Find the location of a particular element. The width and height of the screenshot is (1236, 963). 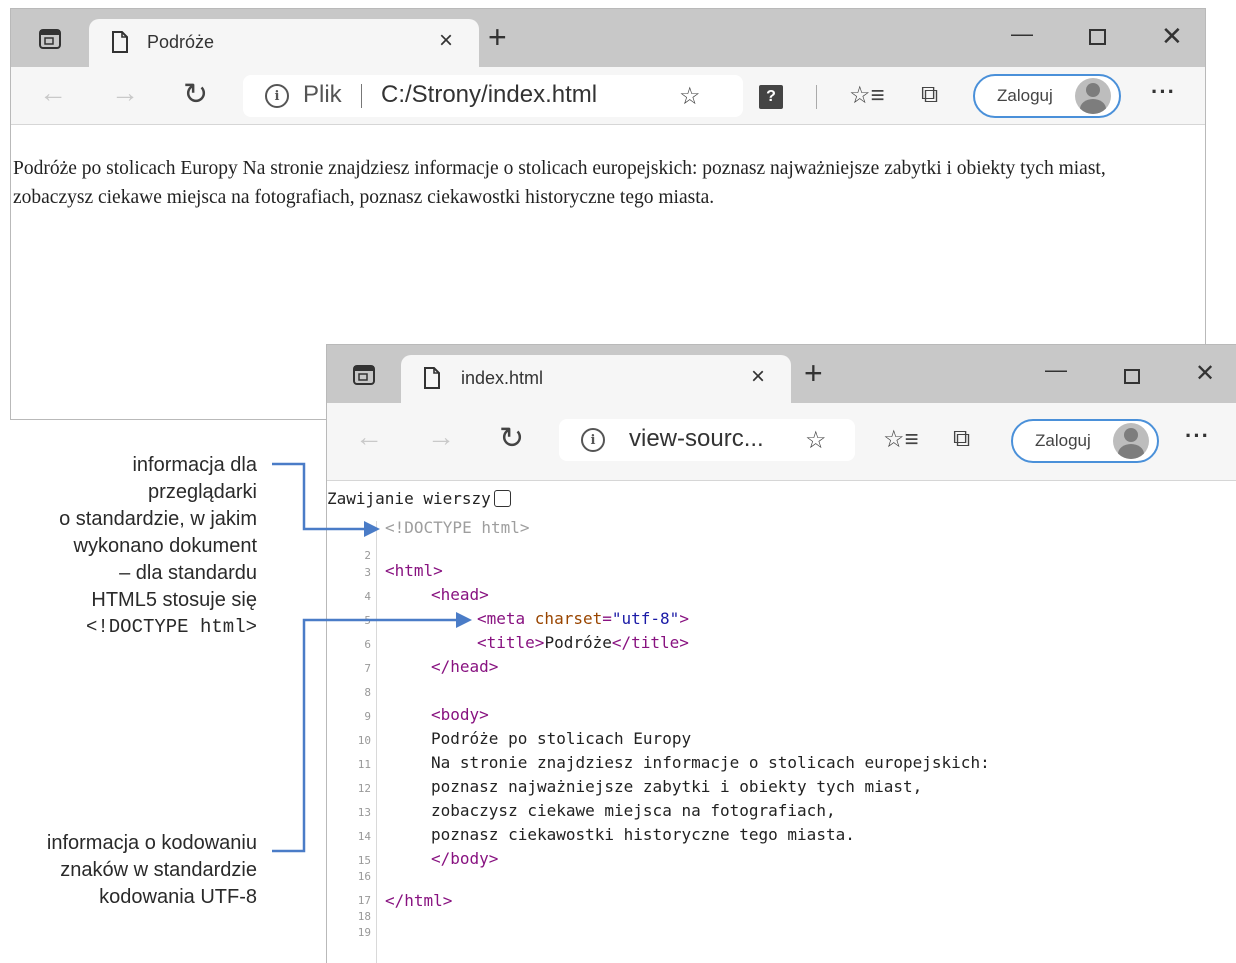

doctype-arrow-line is located at coordinates (320, 496).